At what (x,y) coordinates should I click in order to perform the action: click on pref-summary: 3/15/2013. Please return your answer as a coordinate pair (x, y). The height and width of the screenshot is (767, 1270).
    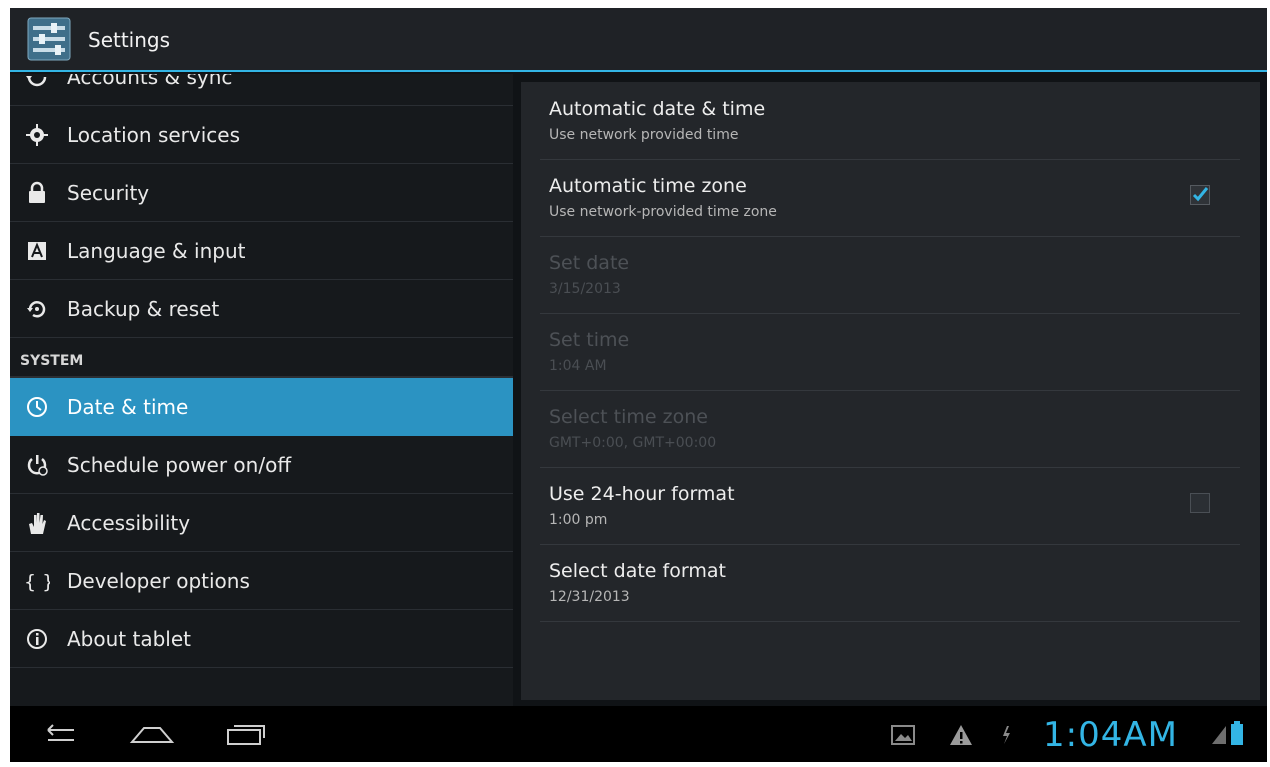
    Looking at the image, I should click on (585, 289).